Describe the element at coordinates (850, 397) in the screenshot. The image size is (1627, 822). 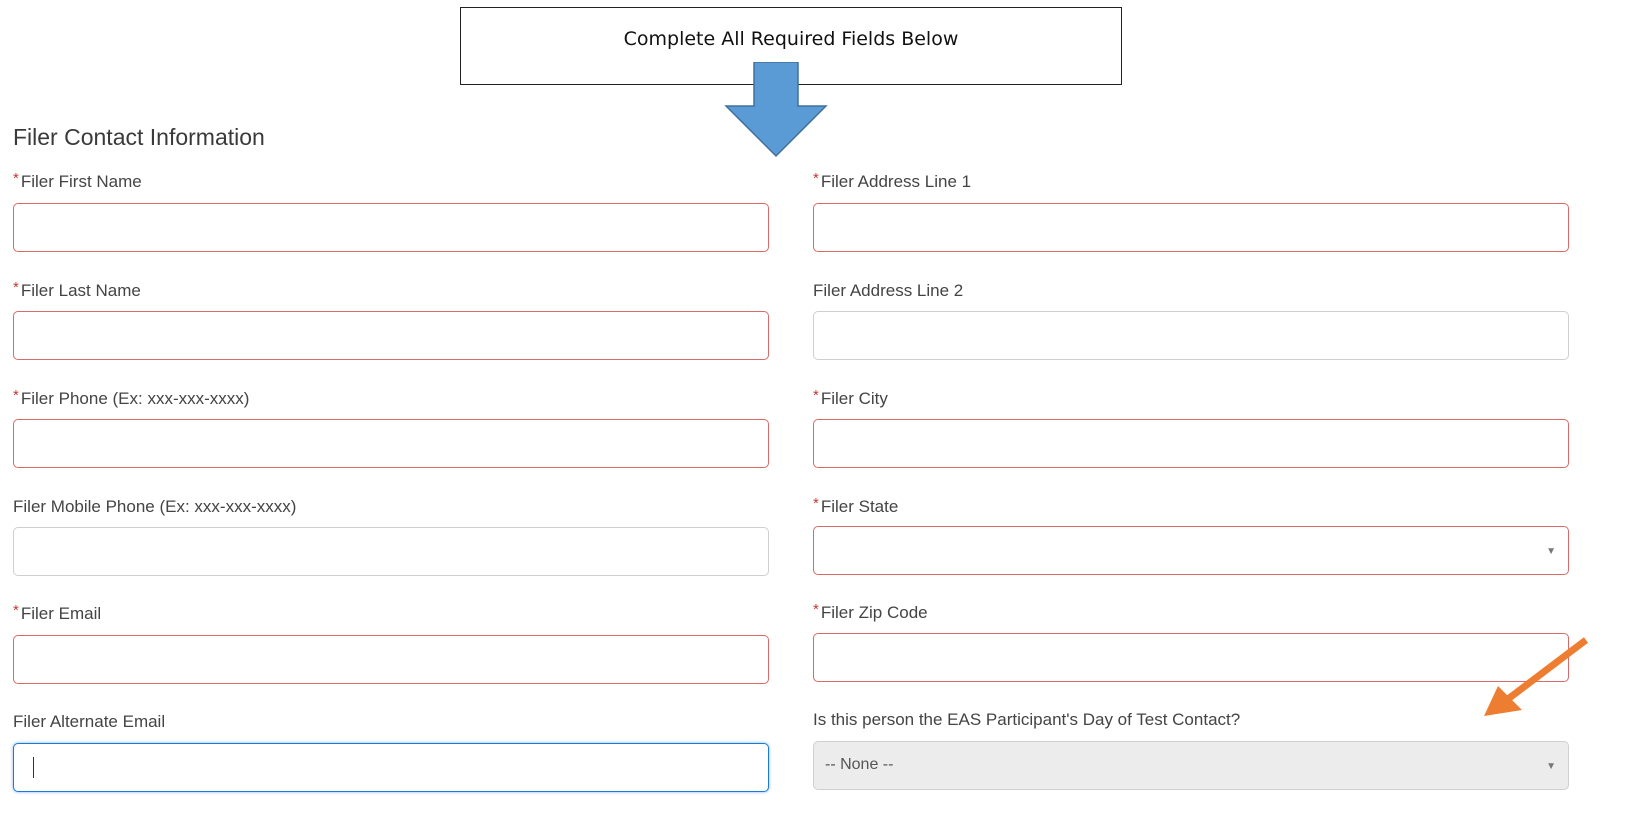
I see `label-filer-city: * Filer City` at that location.